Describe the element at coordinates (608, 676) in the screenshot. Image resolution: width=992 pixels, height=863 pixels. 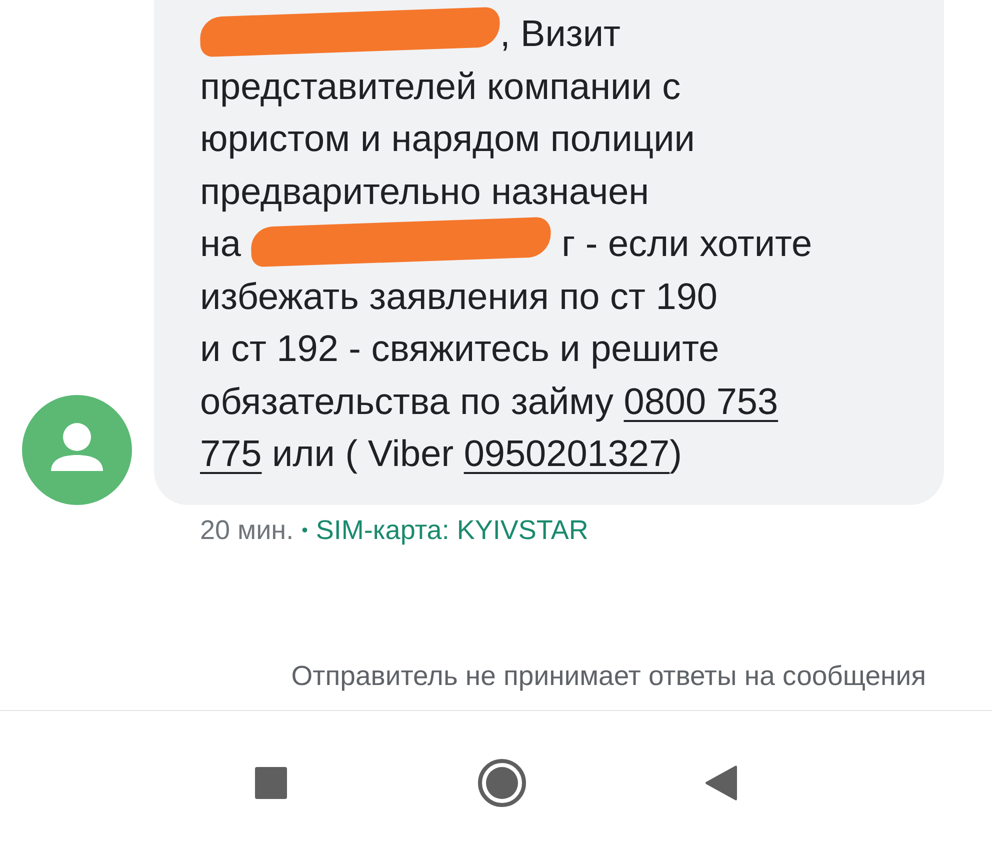
I see `reply-notice: Отправитель не принимает ответы на сообщения` at that location.